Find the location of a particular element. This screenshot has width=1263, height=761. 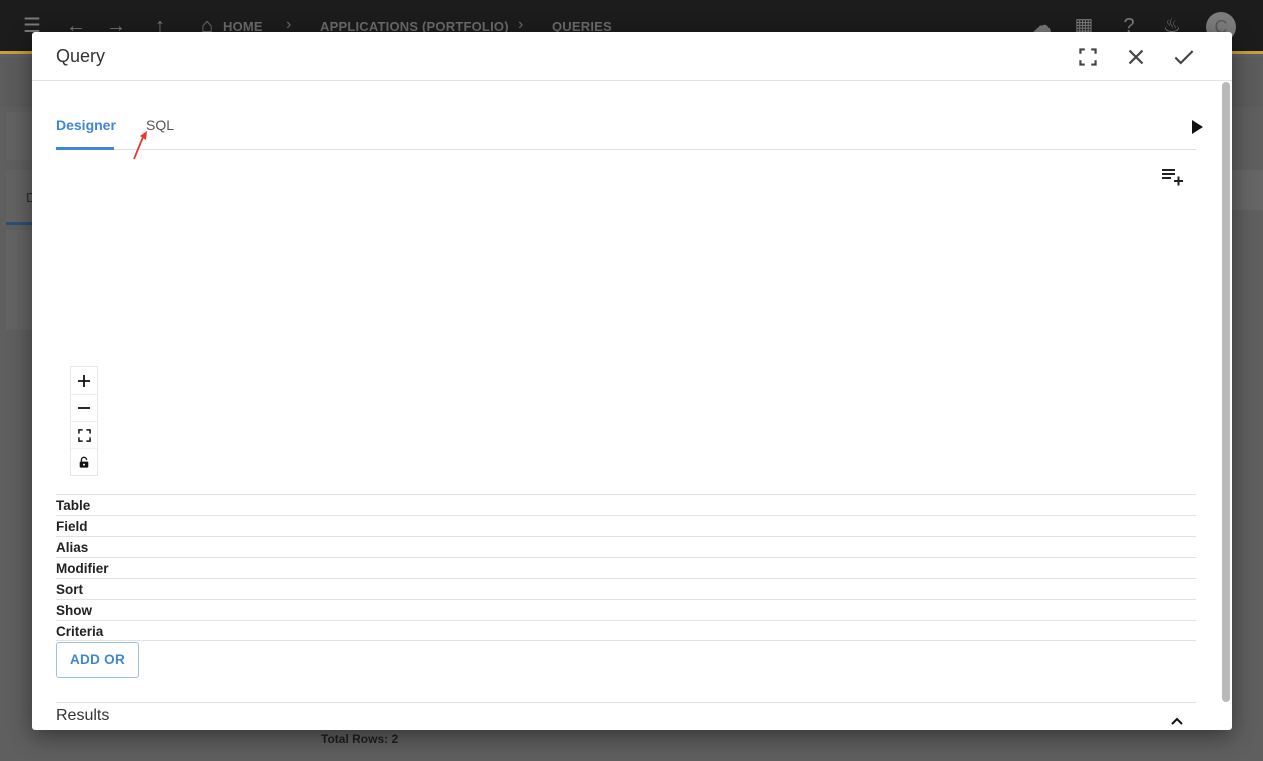

query-tabs: Designer SQL is located at coordinates (629, 131).